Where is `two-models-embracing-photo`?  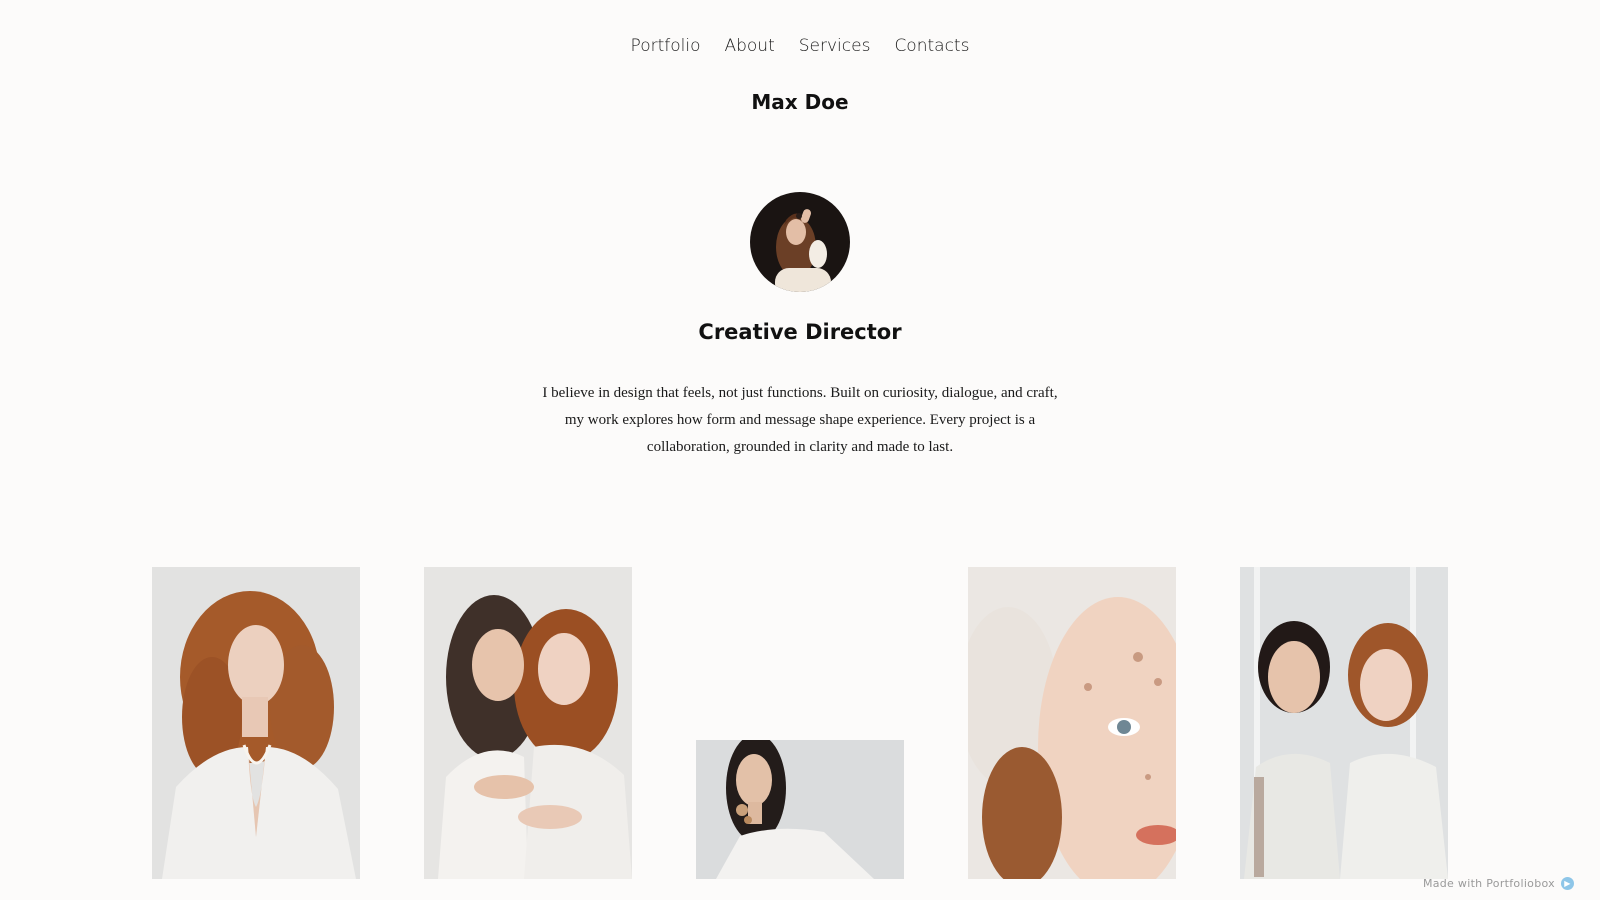 two-models-embracing-photo is located at coordinates (528, 723).